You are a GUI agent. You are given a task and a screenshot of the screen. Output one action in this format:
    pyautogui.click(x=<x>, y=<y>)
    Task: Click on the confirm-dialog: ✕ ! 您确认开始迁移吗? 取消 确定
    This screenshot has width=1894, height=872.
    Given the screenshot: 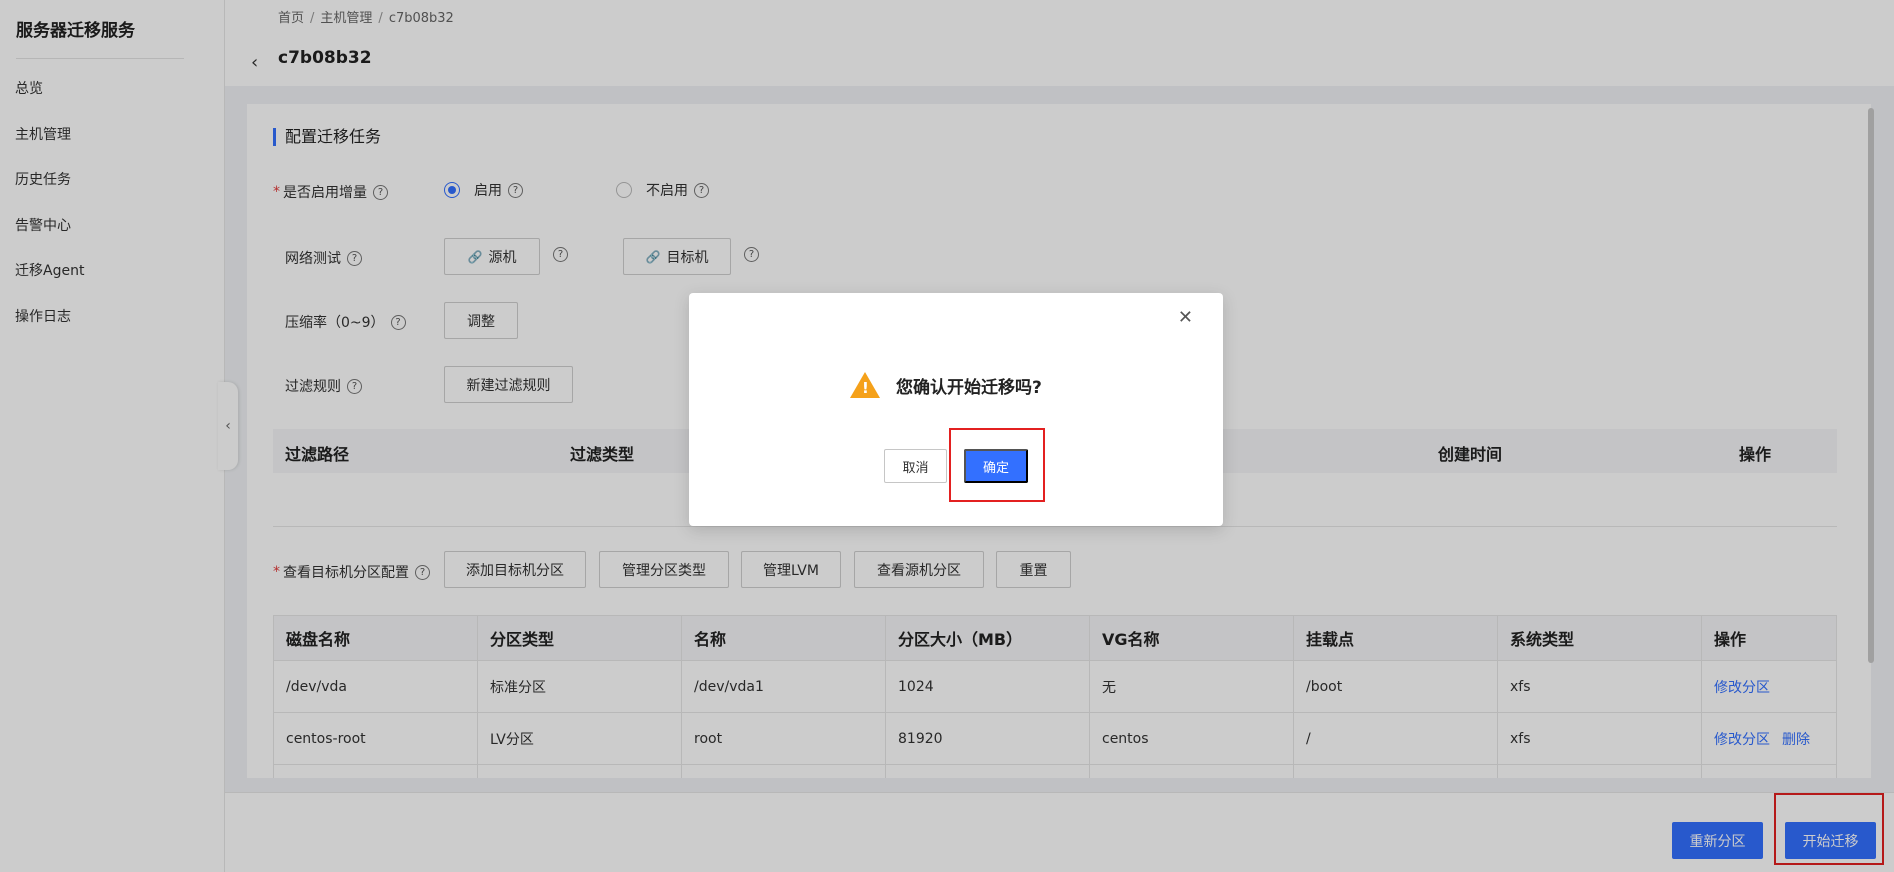 What is the action you would take?
    pyautogui.click(x=956, y=409)
    